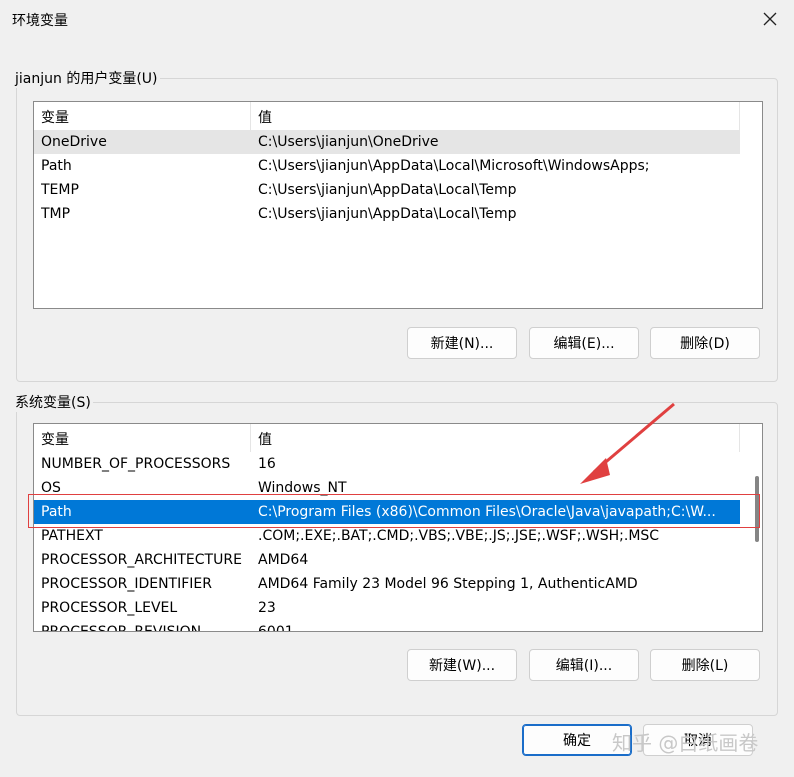 The height and width of the screenshot is (777, 794). What do you see at coordinates (348, 142) in the screenshot?
I see `variable-value: C:\Users\jianjun\OneDrive` at bounding box center [348, 142].